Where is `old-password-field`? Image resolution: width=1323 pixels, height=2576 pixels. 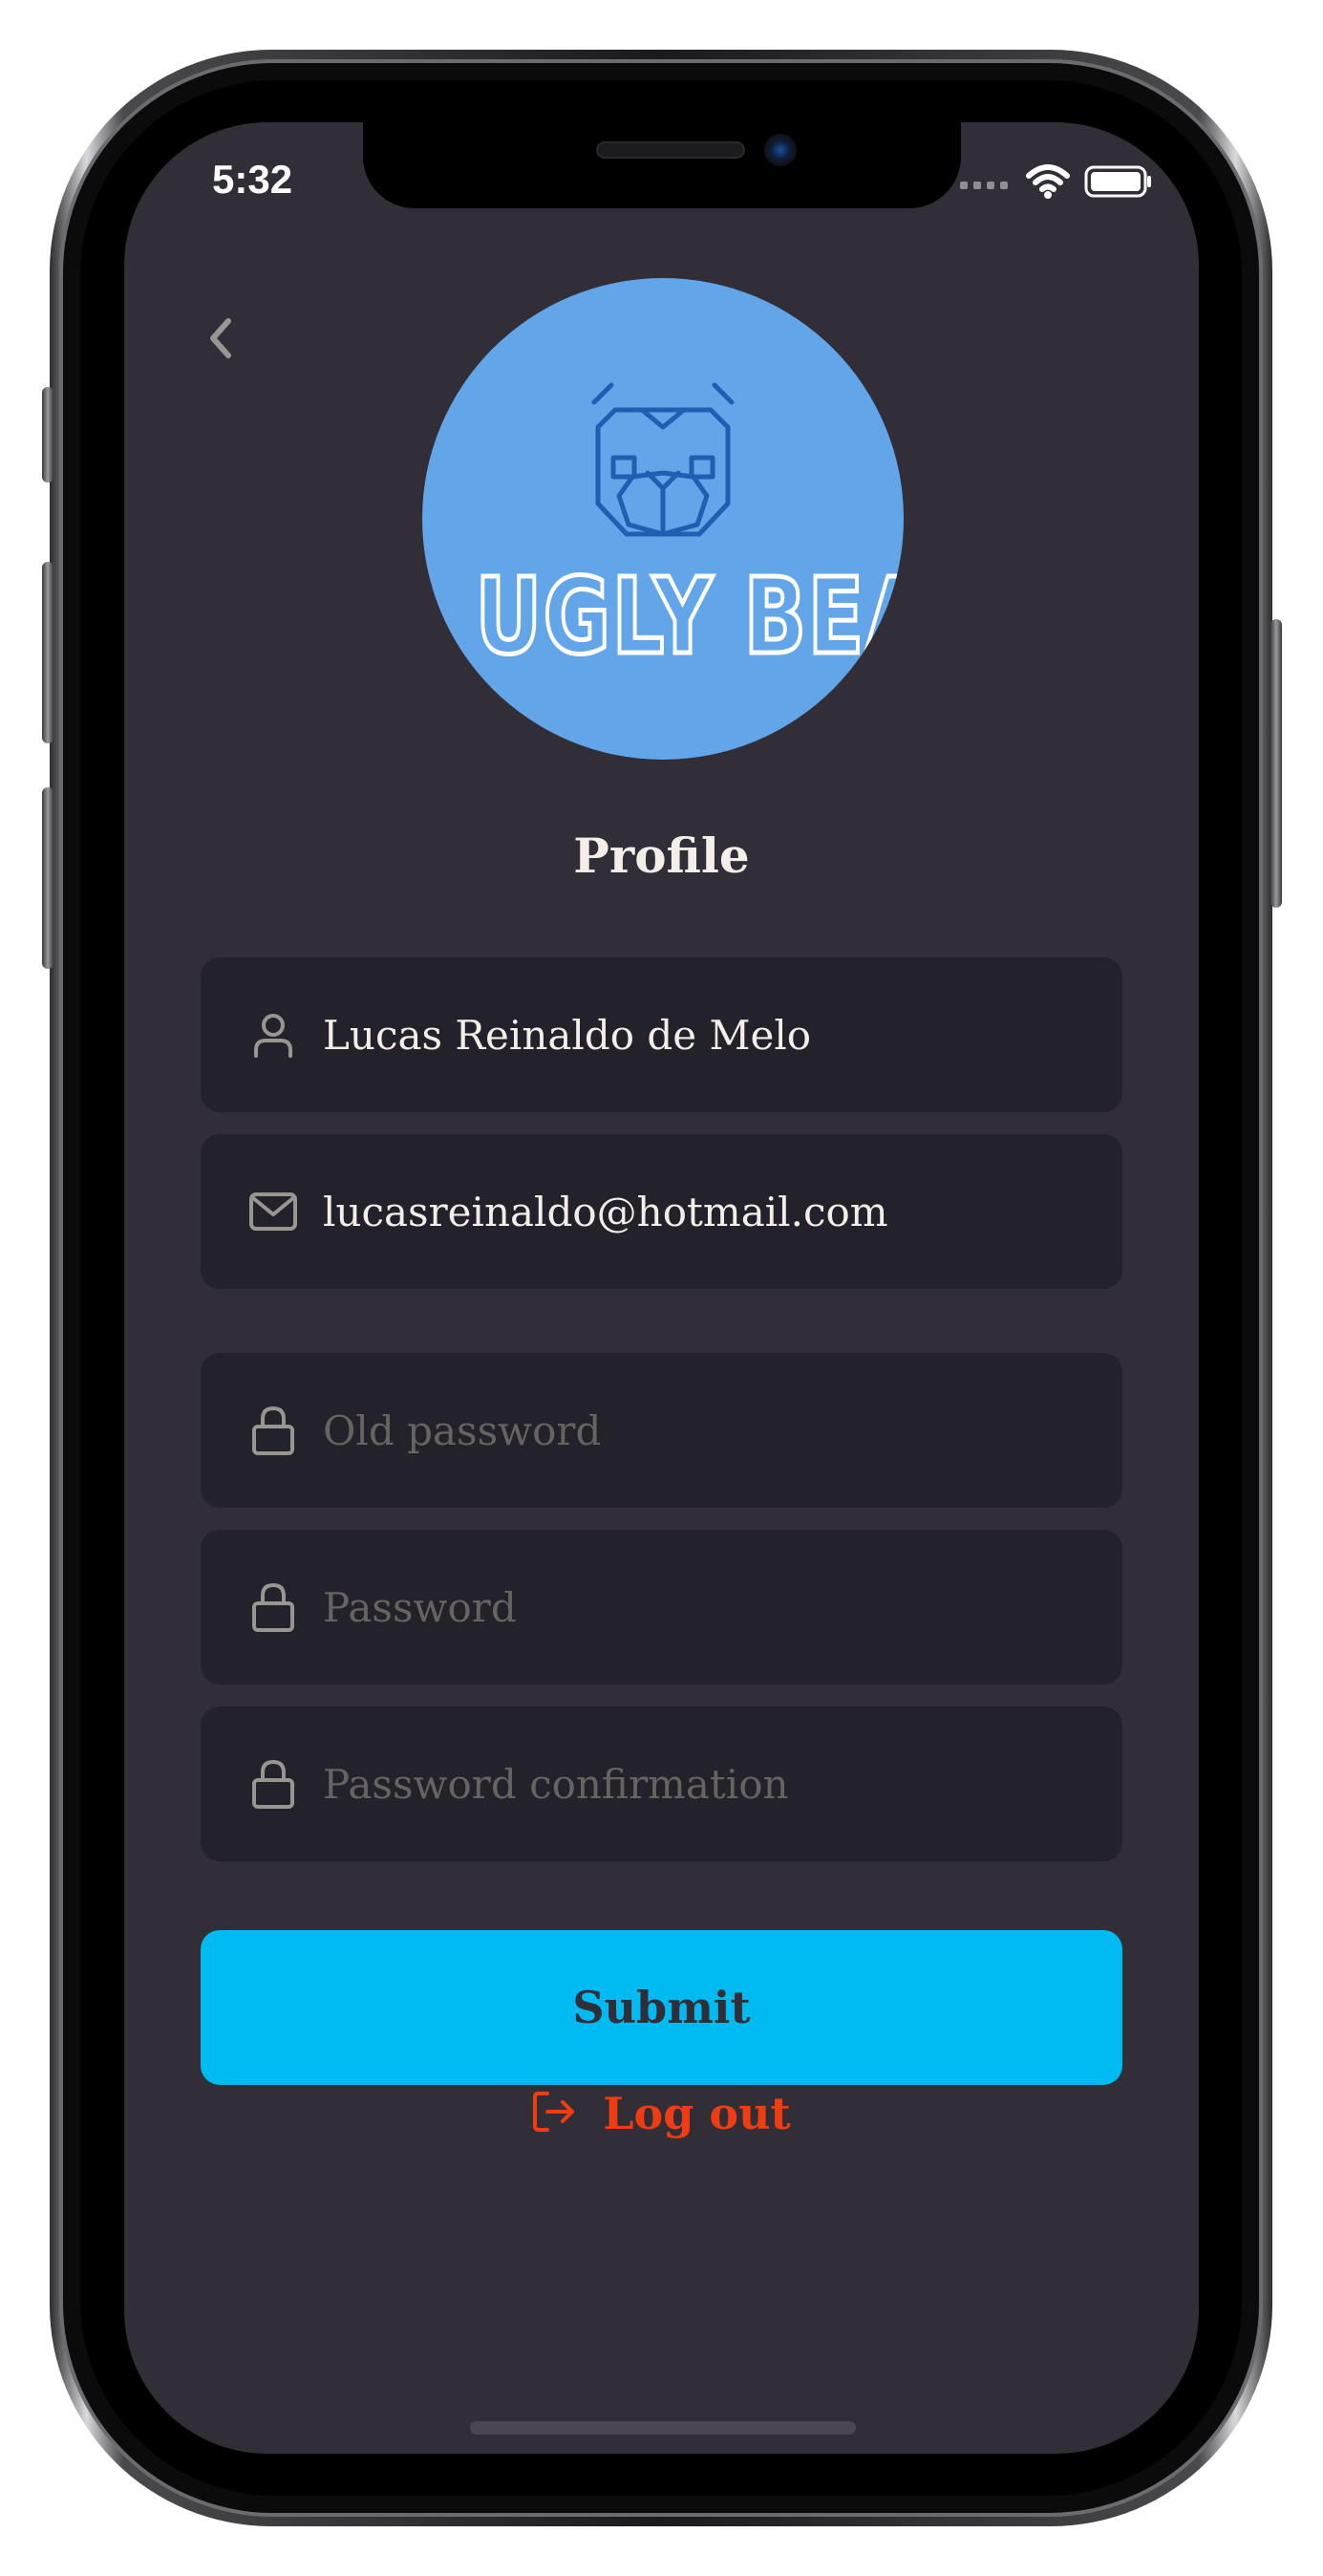 old-password-field is located at coordinates (661, 1430).